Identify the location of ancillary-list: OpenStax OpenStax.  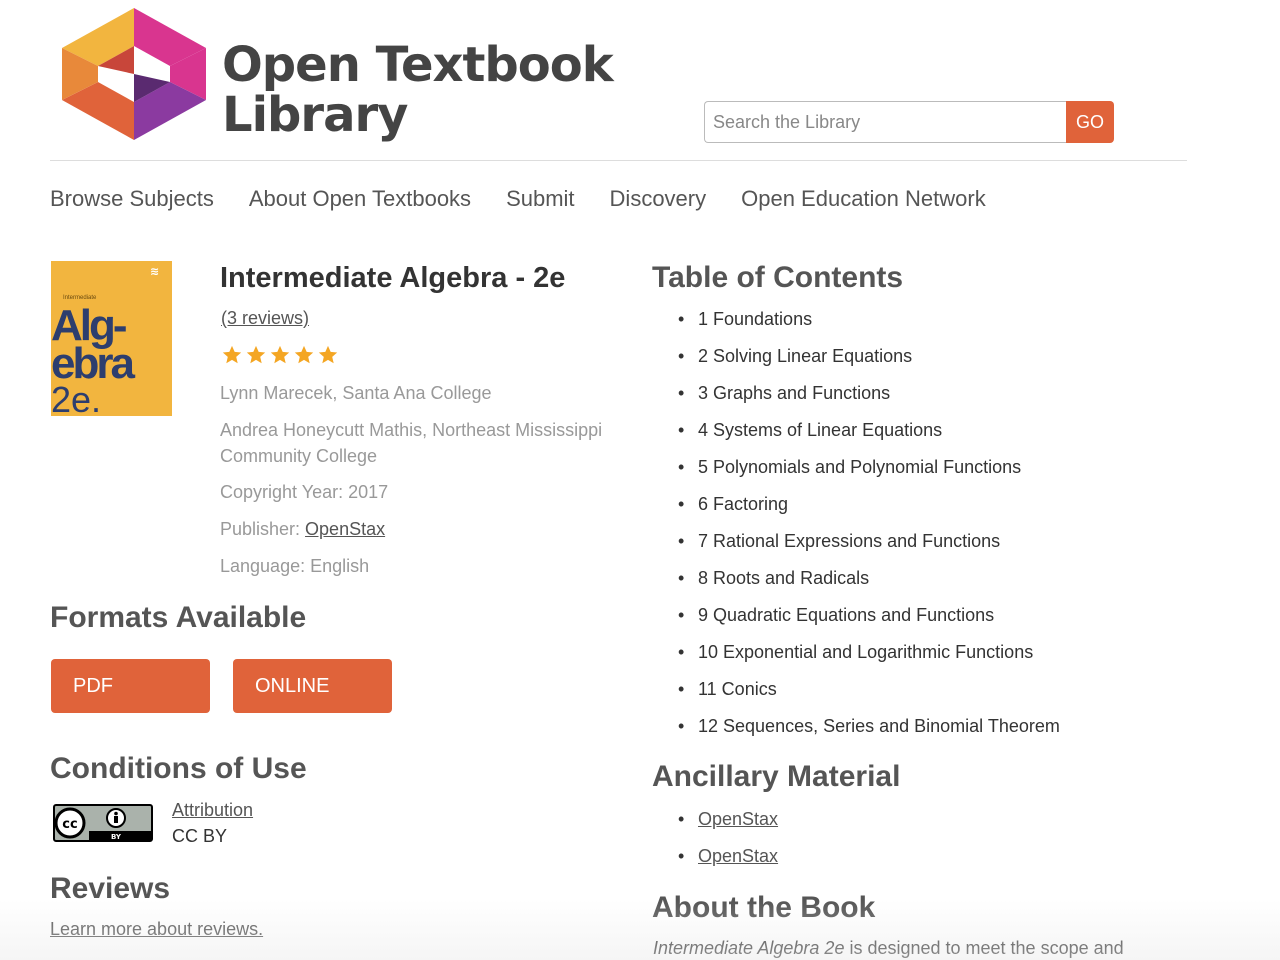
(728, 844).